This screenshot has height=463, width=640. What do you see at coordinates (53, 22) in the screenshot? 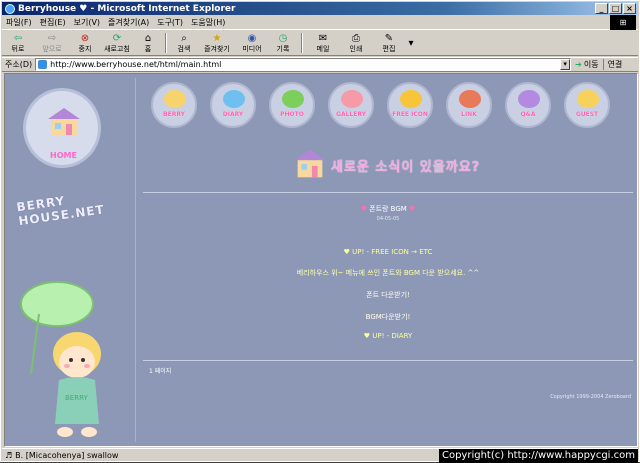
I see `menu-edit: 편집(E)` at bounding box center [53, 22].